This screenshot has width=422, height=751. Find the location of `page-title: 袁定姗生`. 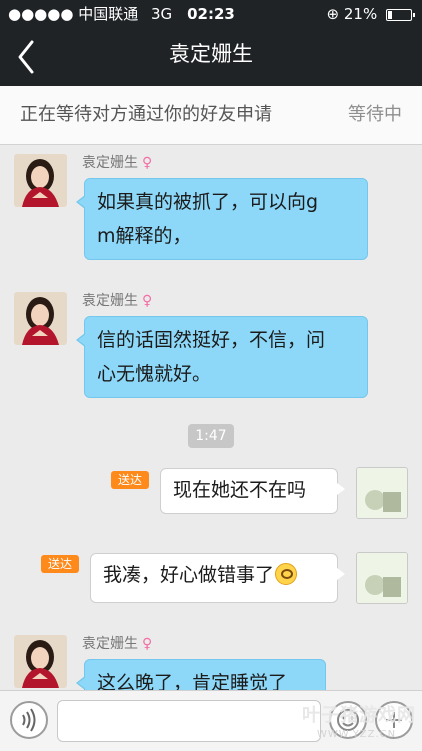

page-title: 袁定姗生 is located at coordinates (211, 54).